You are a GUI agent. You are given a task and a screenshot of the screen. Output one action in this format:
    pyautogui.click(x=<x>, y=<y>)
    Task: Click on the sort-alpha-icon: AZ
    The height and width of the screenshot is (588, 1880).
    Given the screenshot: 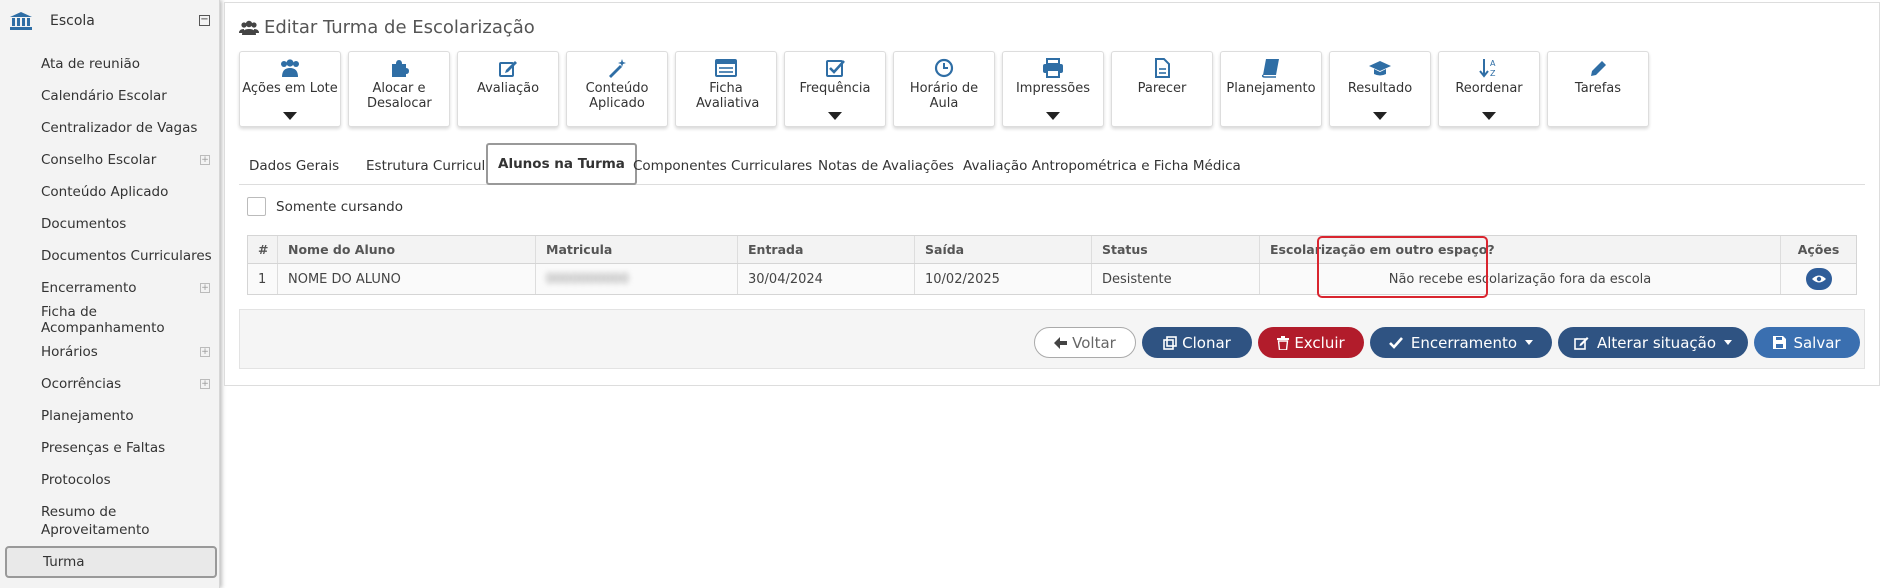 What is the action you would take?
    pyautogui.click(x=1487, y=68)
    